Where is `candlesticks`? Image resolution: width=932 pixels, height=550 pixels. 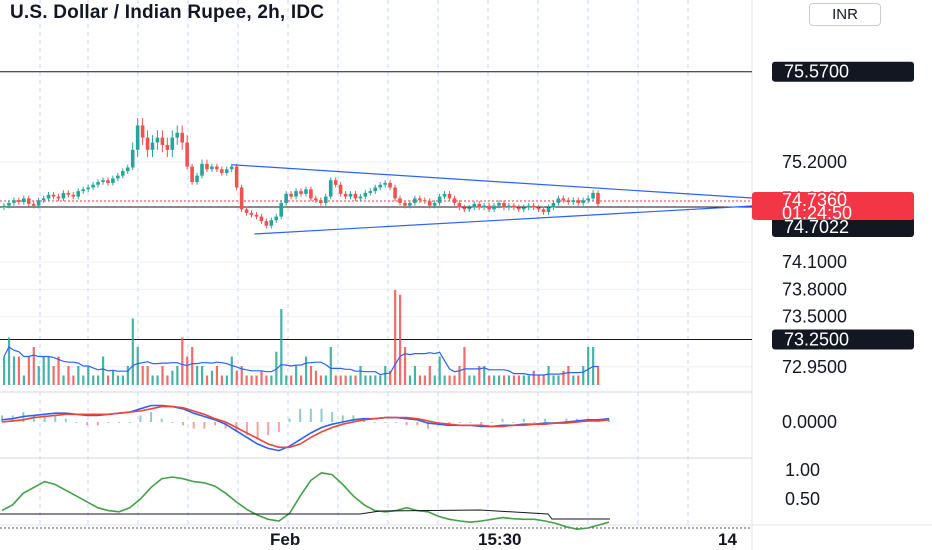 candlesticks is located at coordinates (301, 173).